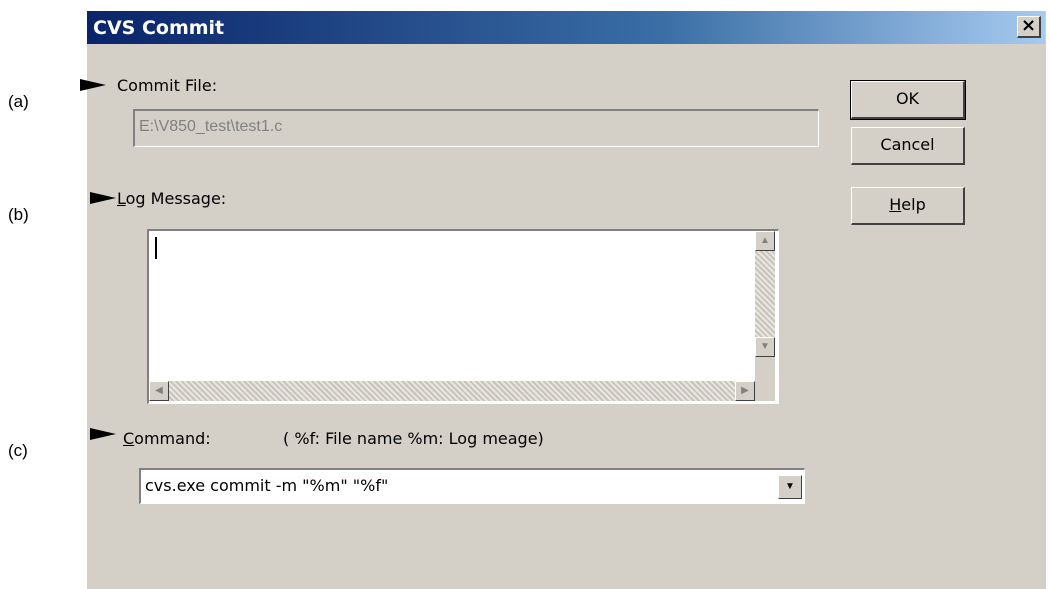 Image resolution: width=1050 pixels, height=589 pixels. I want to click on title-bar: CVS Commit ×, so click(566, 27).